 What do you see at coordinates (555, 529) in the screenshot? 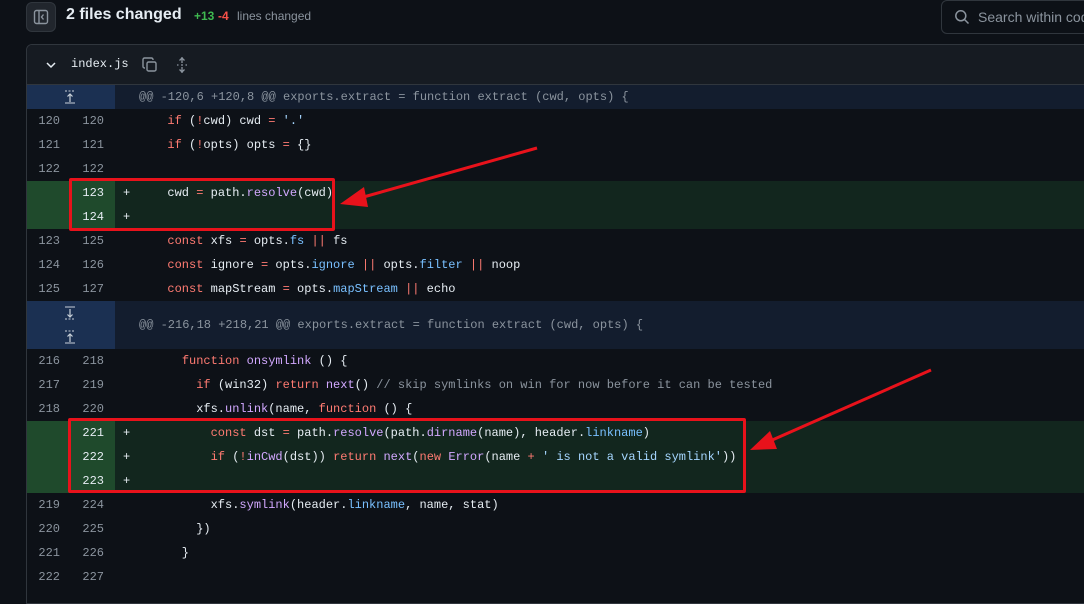
I see `diff-line: 220 225 })` at bounding box center [555, 529].